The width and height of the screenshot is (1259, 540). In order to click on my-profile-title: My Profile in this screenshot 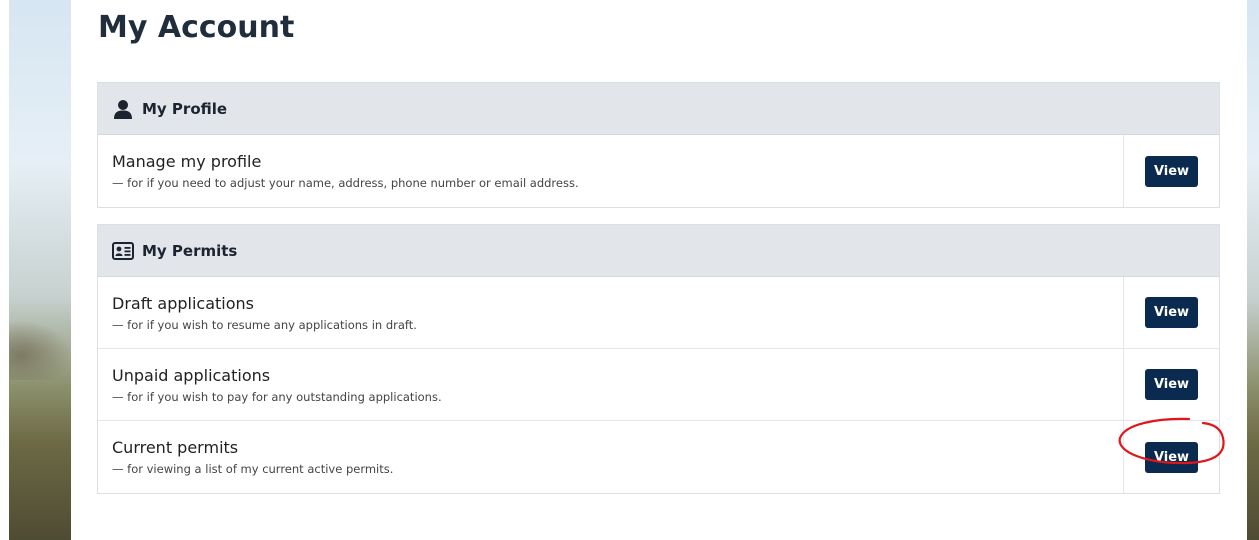, I will do `click(185, 108)`.